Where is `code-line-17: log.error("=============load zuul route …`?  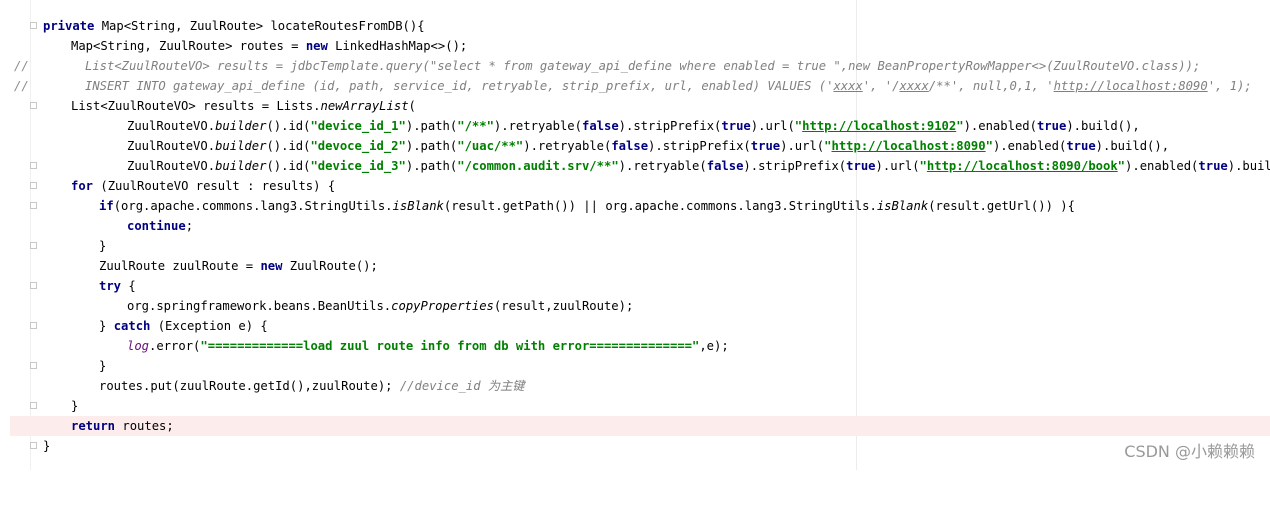
code-line-17: log.error("=============load zuul route … is located at coordinates (635, 346).